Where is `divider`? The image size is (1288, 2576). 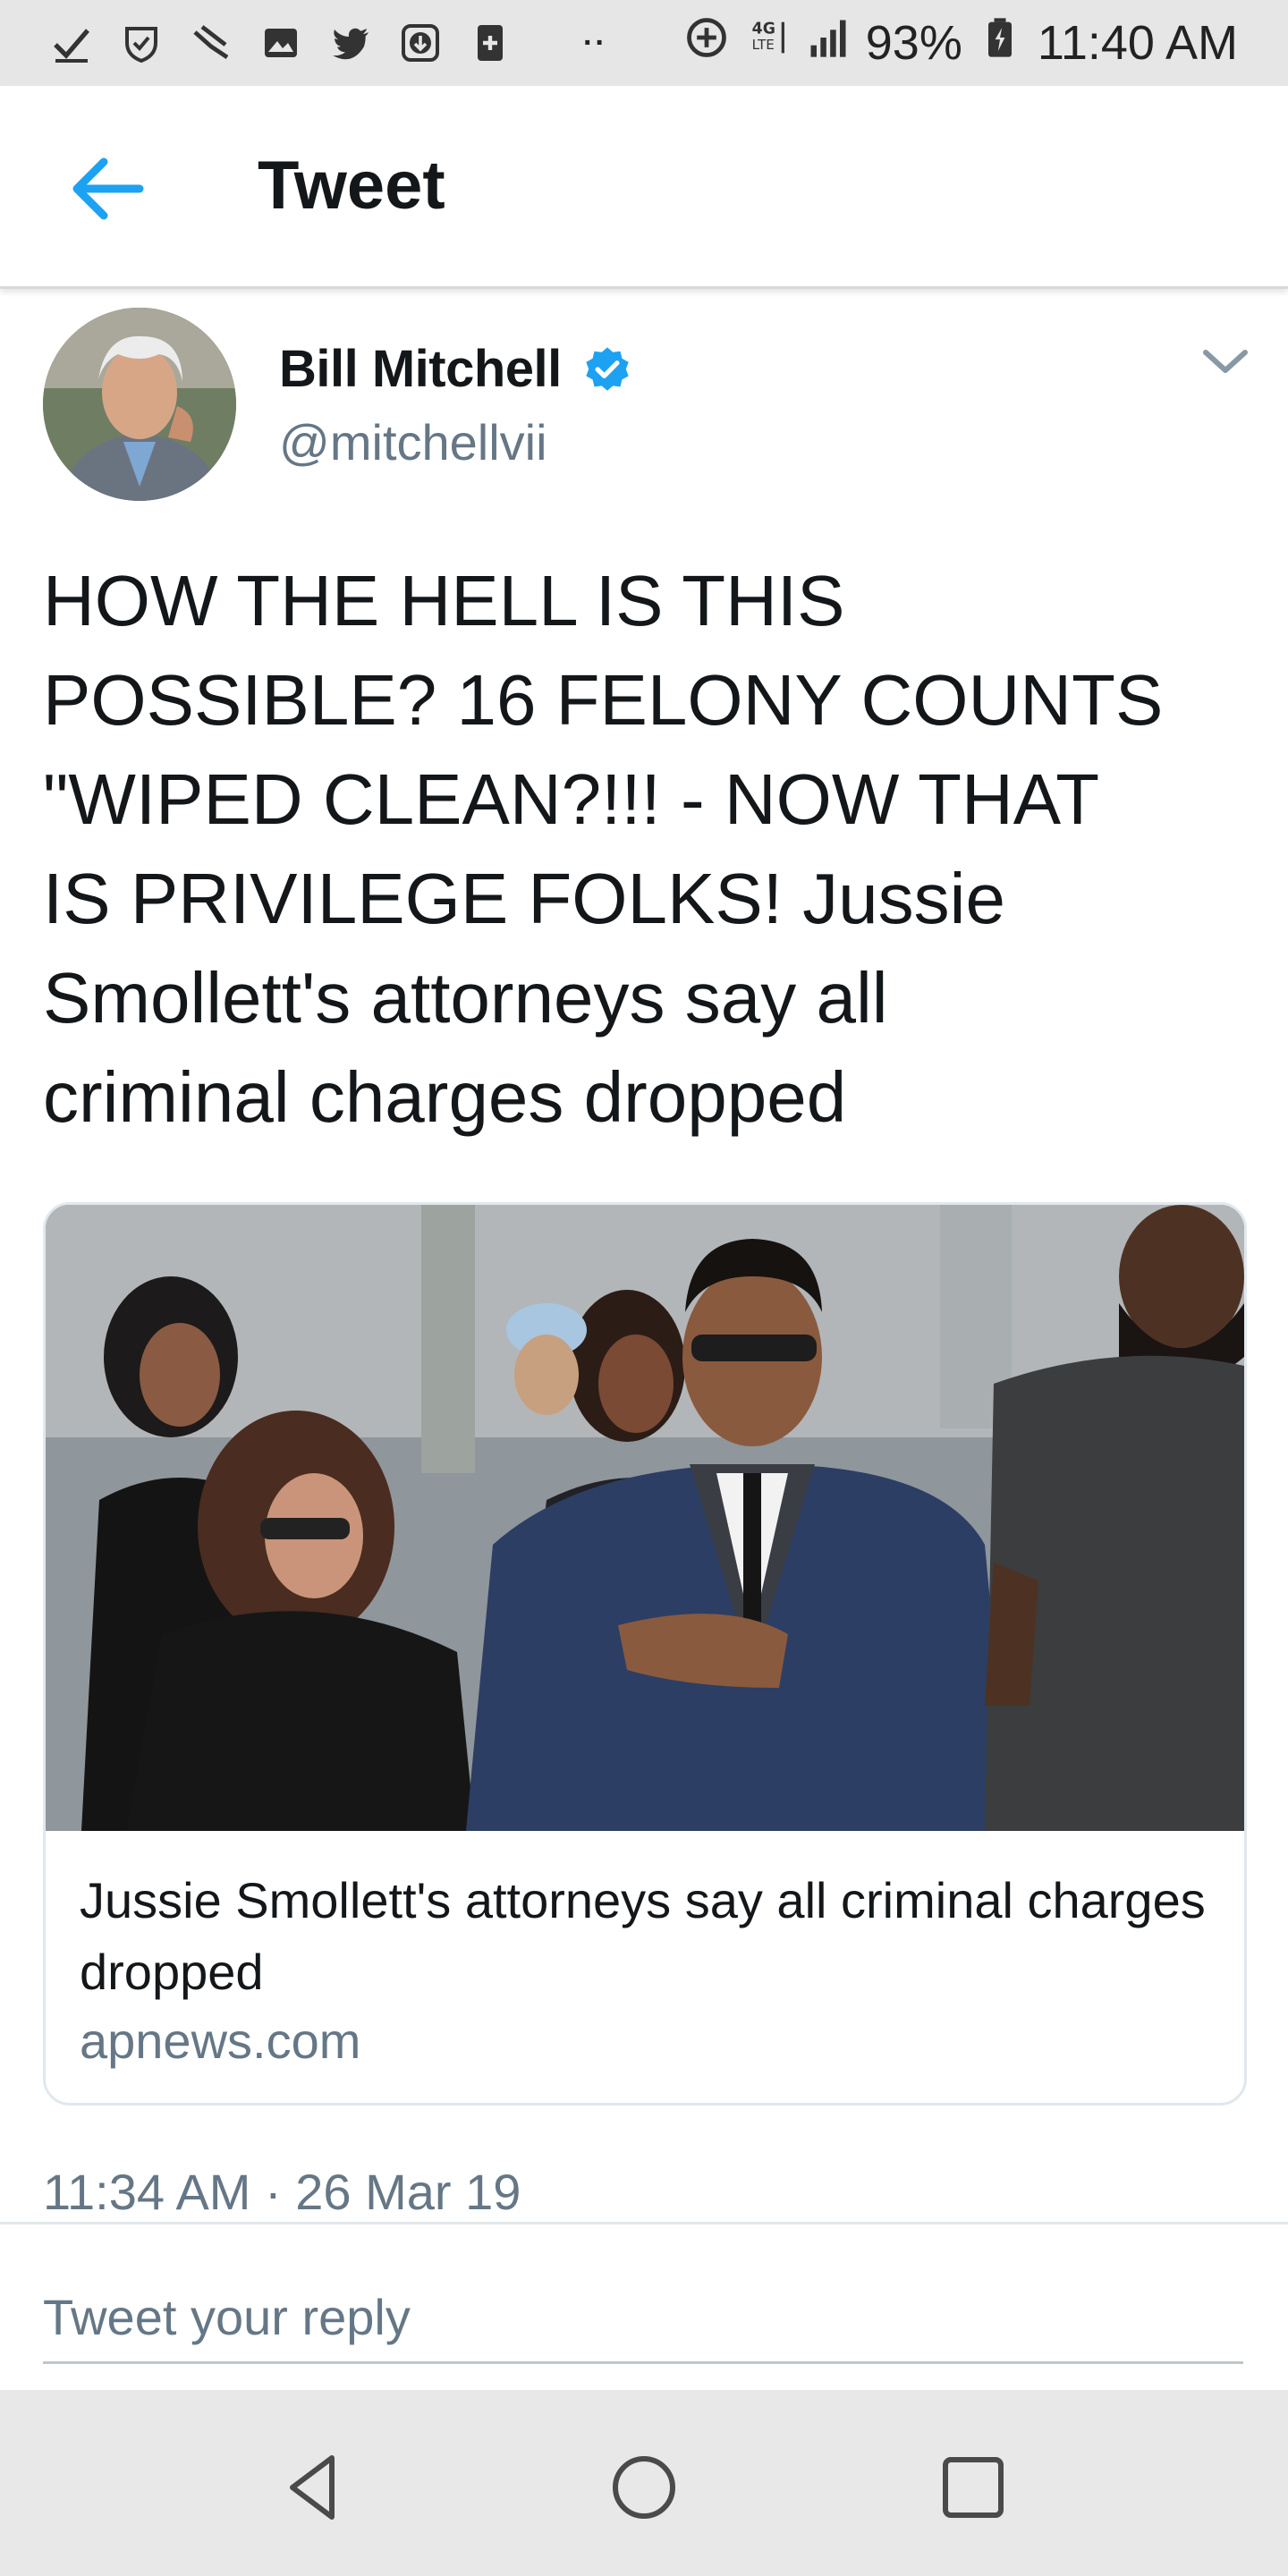 divider is located at coordinates (644, 2223).